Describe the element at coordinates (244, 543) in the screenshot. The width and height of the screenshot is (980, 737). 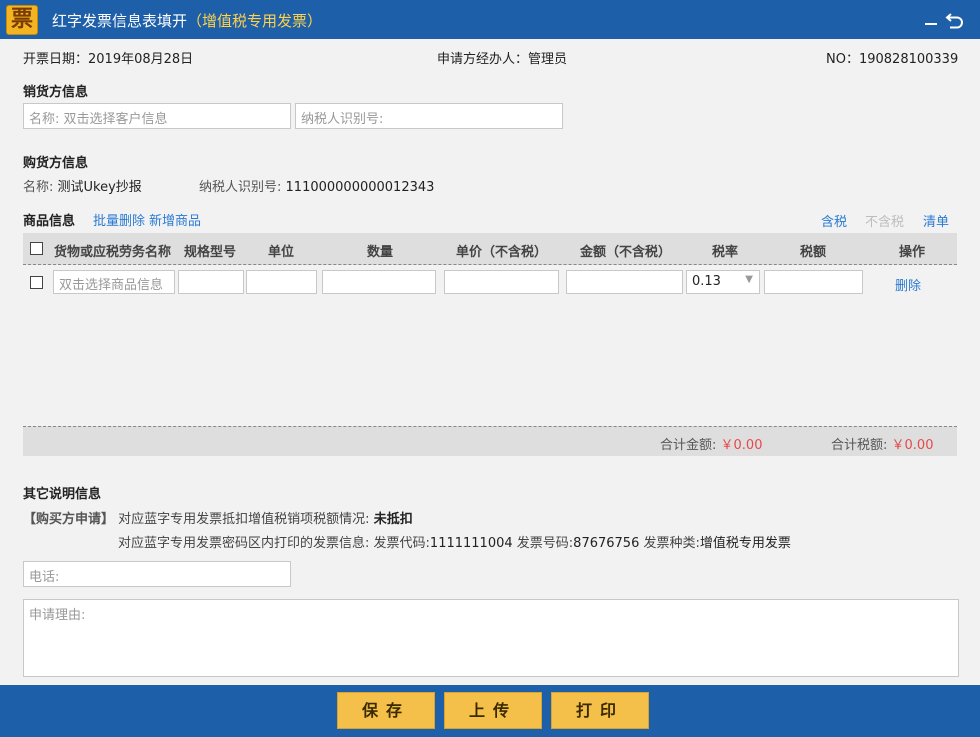
I see `blue-invoice-text: 对应蓝字专用发票密码区内打印的发票信息:` at that location.